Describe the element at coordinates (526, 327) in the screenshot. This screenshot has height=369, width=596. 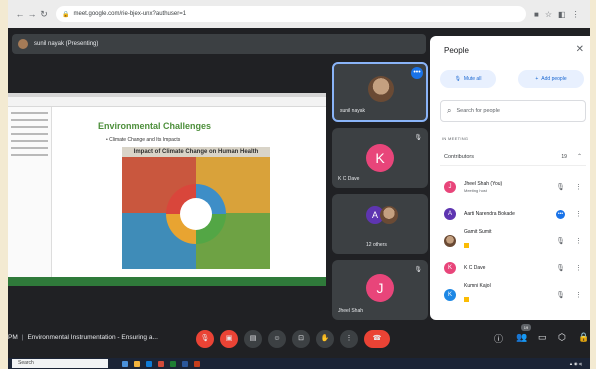
I see `people-count-badge: 19` at that location.